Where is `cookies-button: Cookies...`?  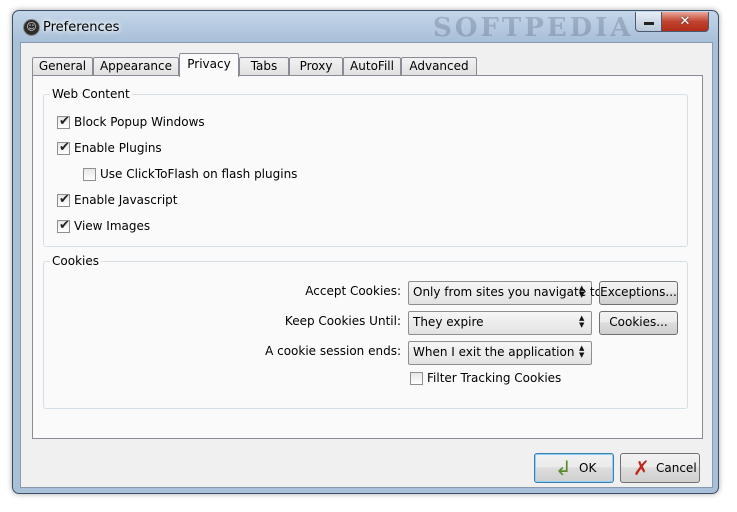
cookies-button: Cookies... is located at coordinates (638, 323).